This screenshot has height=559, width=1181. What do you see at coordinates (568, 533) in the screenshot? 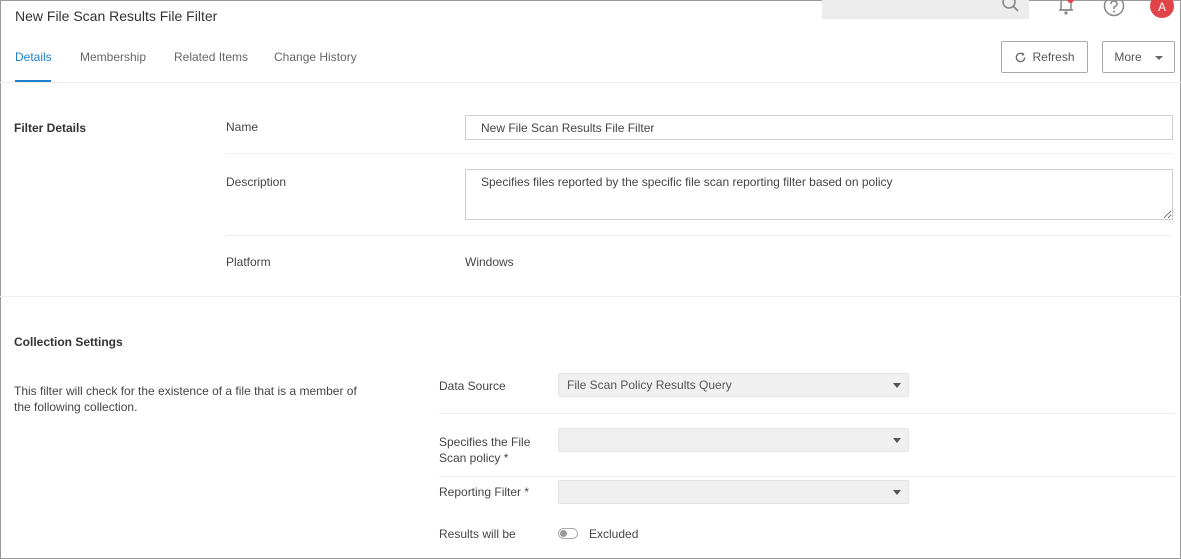
I see `results-toggle` at bounding box center [568, 533].